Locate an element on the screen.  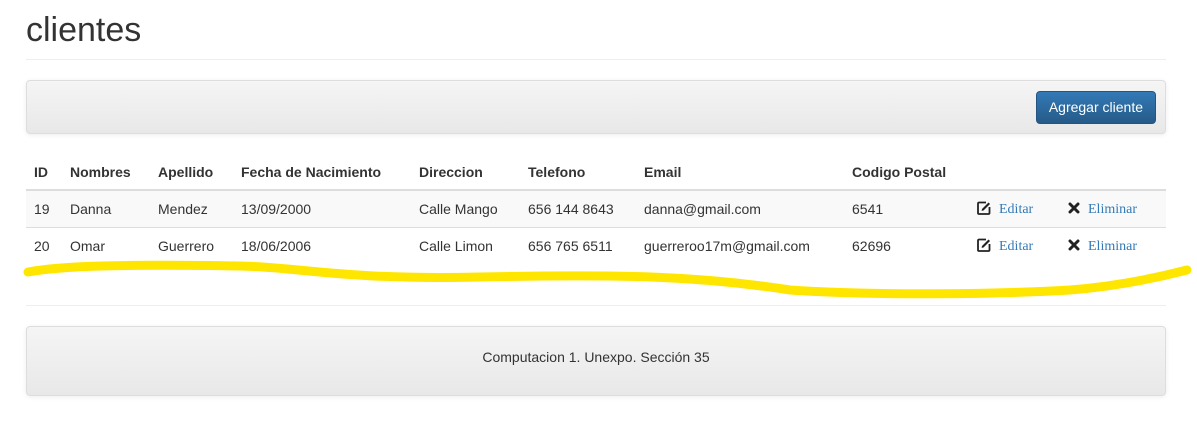
header-edit-column is located at coordinates (1014, 172).